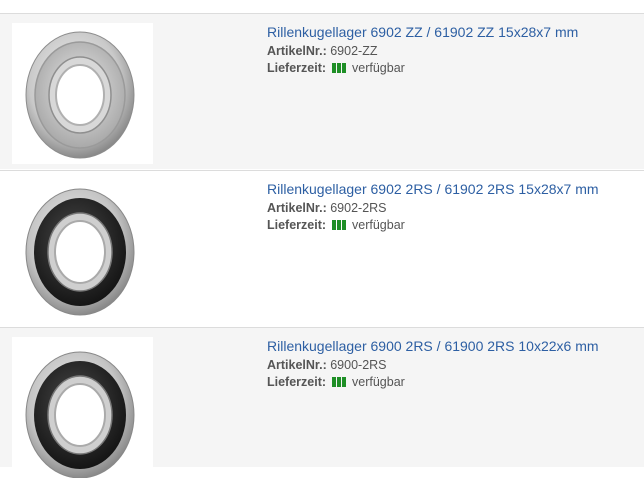 The width and height of the screenshot is (644, 478). I want to click on article-number: ArtikelNr.: 6902-ZZ, so click(422, 51).